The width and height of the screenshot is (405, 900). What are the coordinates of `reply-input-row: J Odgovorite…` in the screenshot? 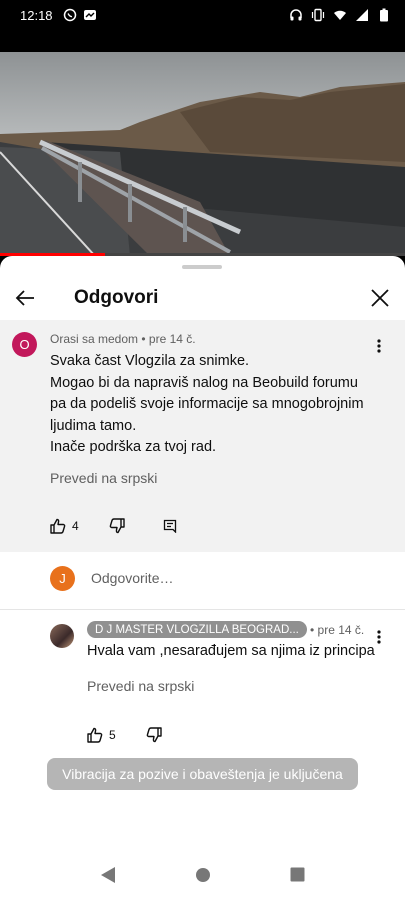 It's located at (202, 581).